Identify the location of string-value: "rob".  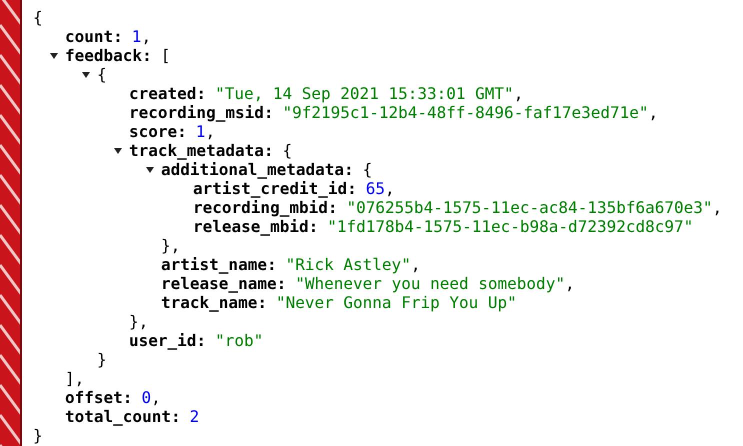
(239, 340).